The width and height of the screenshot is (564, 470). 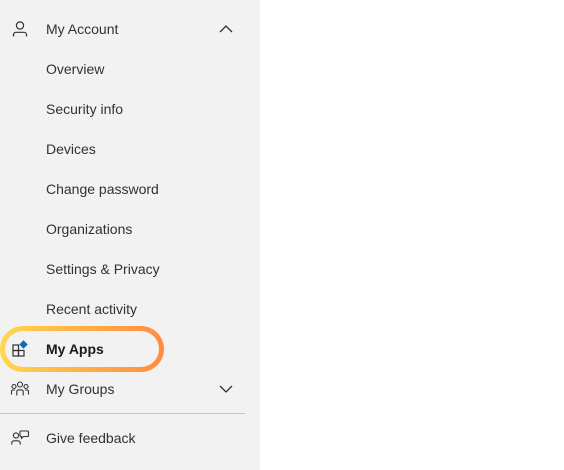 I want to click on chevron-up-icon, so click(x=226, y=29).